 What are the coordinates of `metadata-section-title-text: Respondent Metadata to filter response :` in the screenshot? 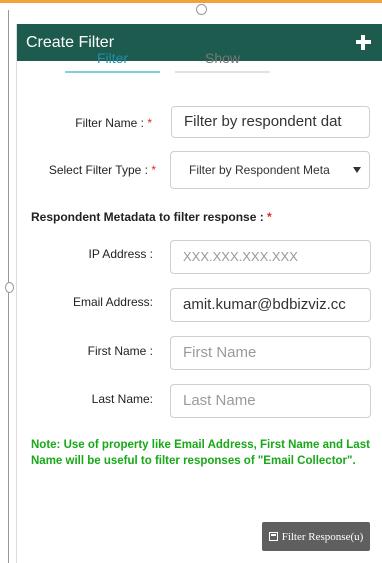 It's located at (147, 217).